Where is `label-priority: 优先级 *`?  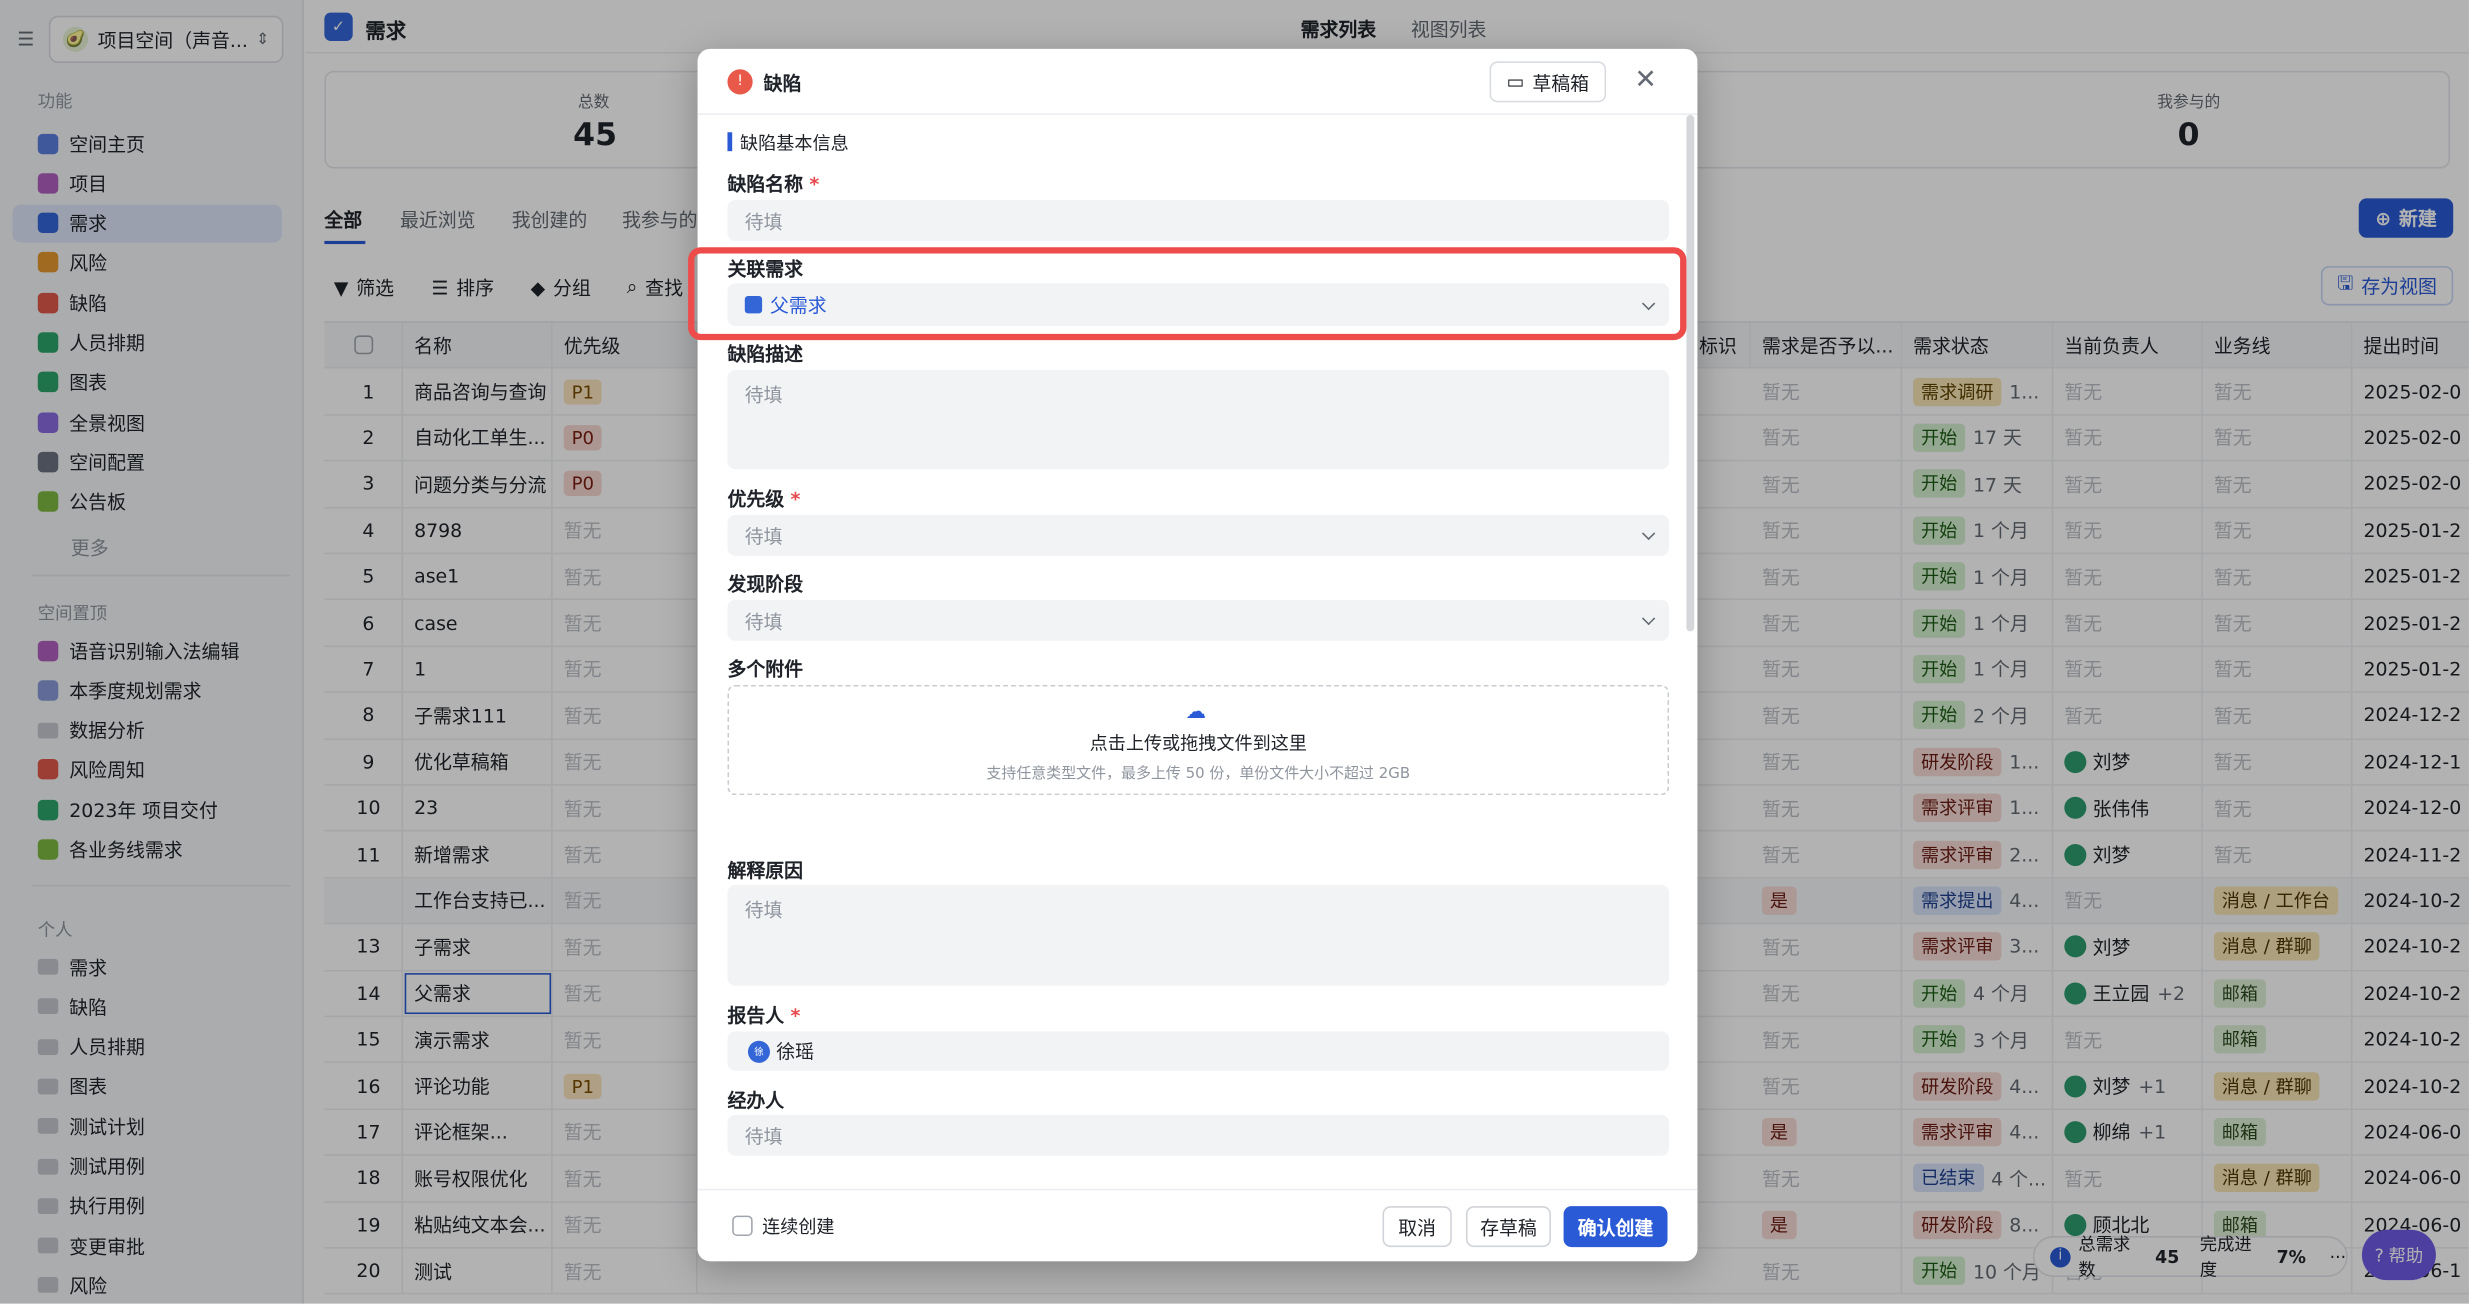
label-priority: 优先级 * is located at coordinates (764, 499).